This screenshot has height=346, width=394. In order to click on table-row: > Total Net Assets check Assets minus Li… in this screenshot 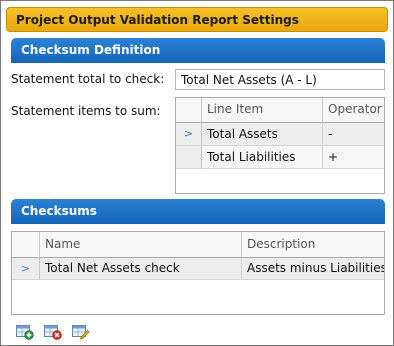, I will do `click(198, 269)`.